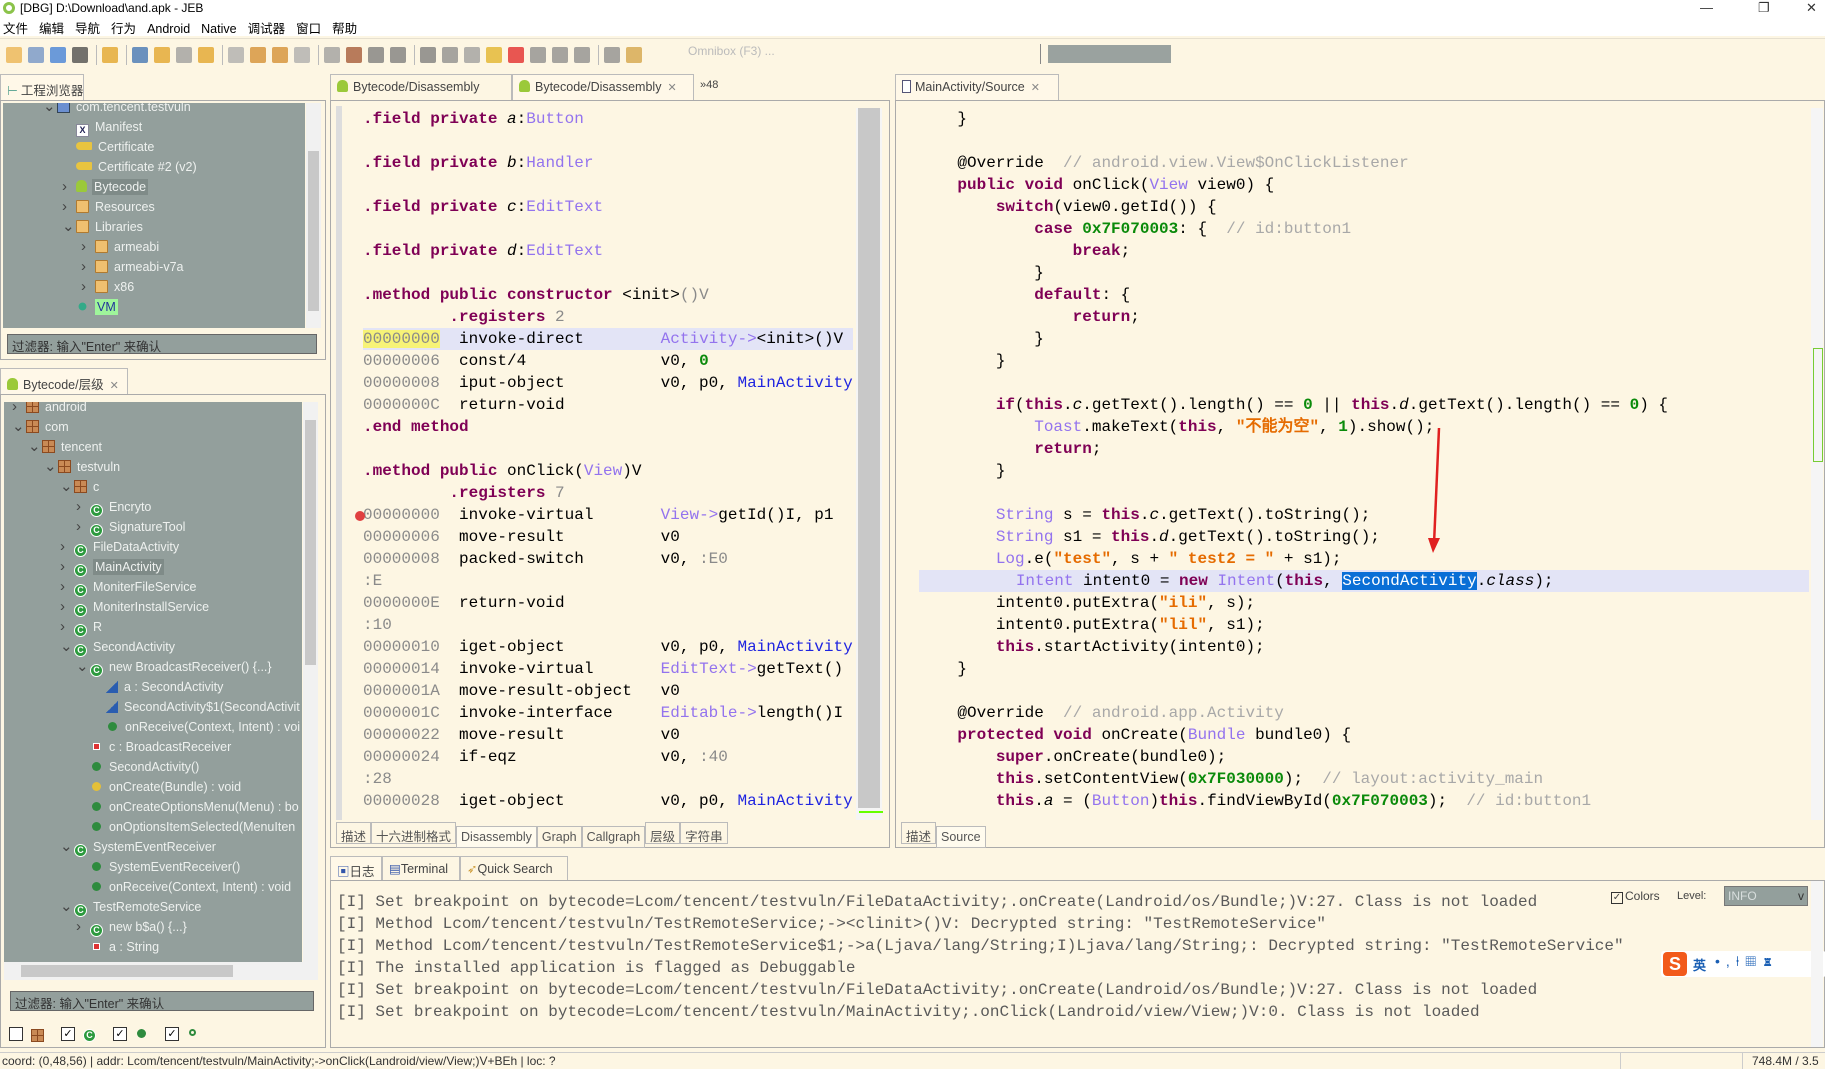 The width and height of the screenshot is (1825, 1069). Describe the element at coordinates (269, 27) in the screenshot. I see `menu-debugger: 调试器` at that location.